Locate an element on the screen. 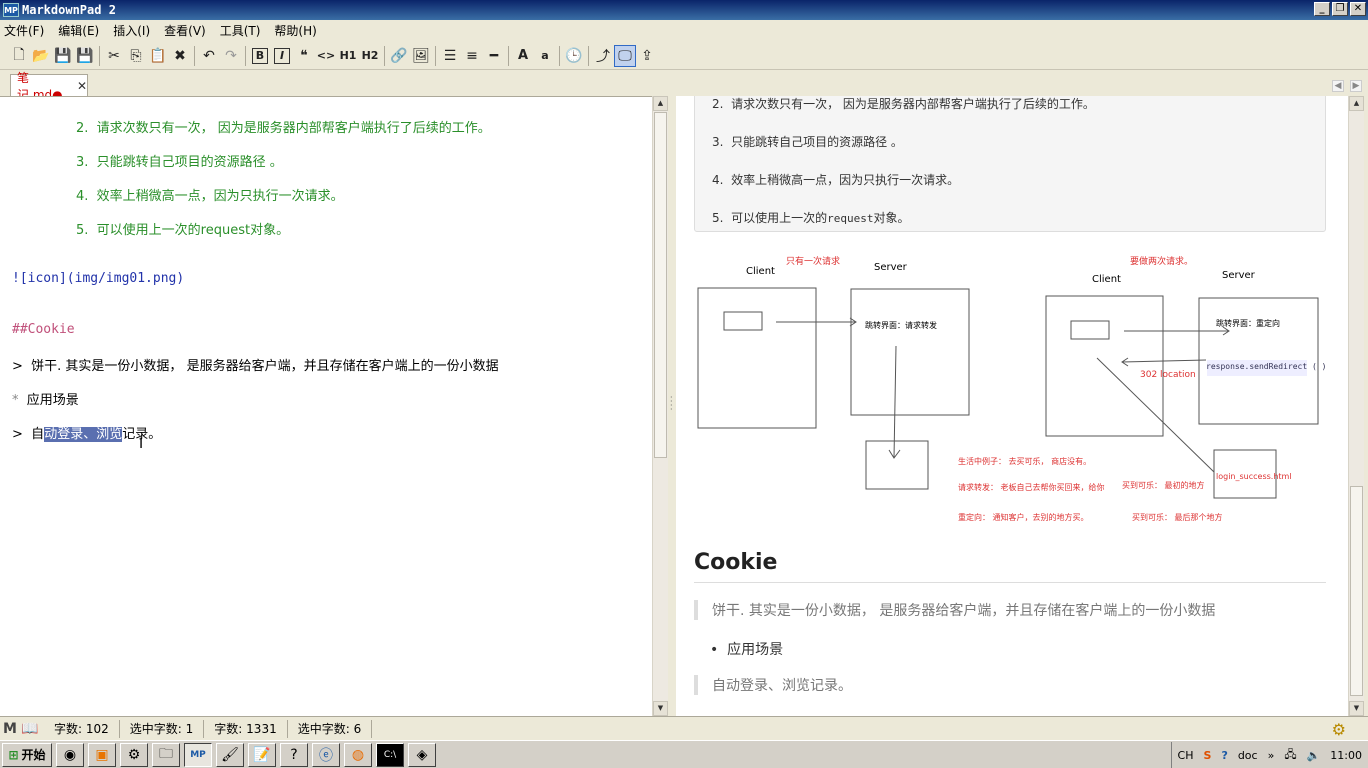  pane-splitter: · · · · is located at coordinates (672, 406).